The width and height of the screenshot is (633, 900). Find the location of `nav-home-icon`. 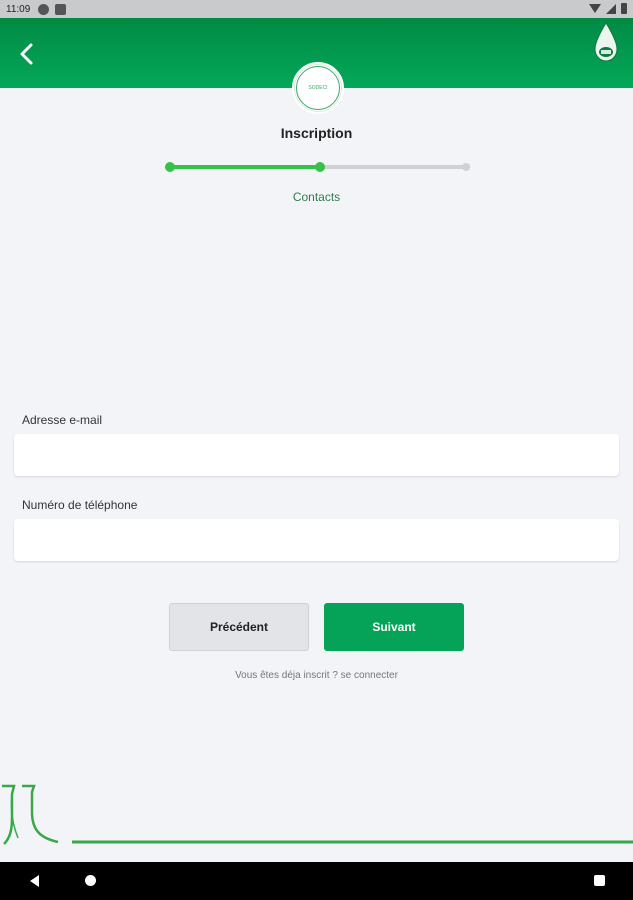

nav-home-icon is located at coordinates (90, 880).